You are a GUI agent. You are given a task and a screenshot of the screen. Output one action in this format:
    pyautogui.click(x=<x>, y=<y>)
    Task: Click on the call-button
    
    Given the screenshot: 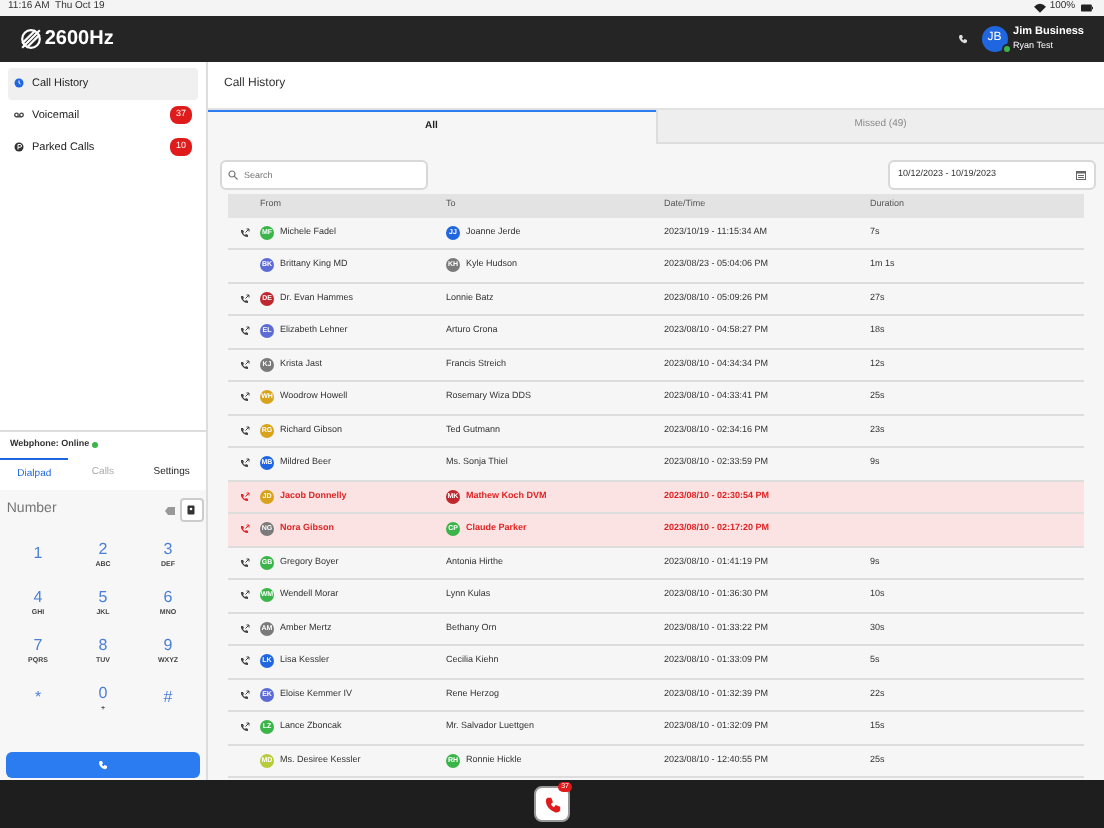 What is the action you would take?
    pyautogui.click(x=103, y=764)
    